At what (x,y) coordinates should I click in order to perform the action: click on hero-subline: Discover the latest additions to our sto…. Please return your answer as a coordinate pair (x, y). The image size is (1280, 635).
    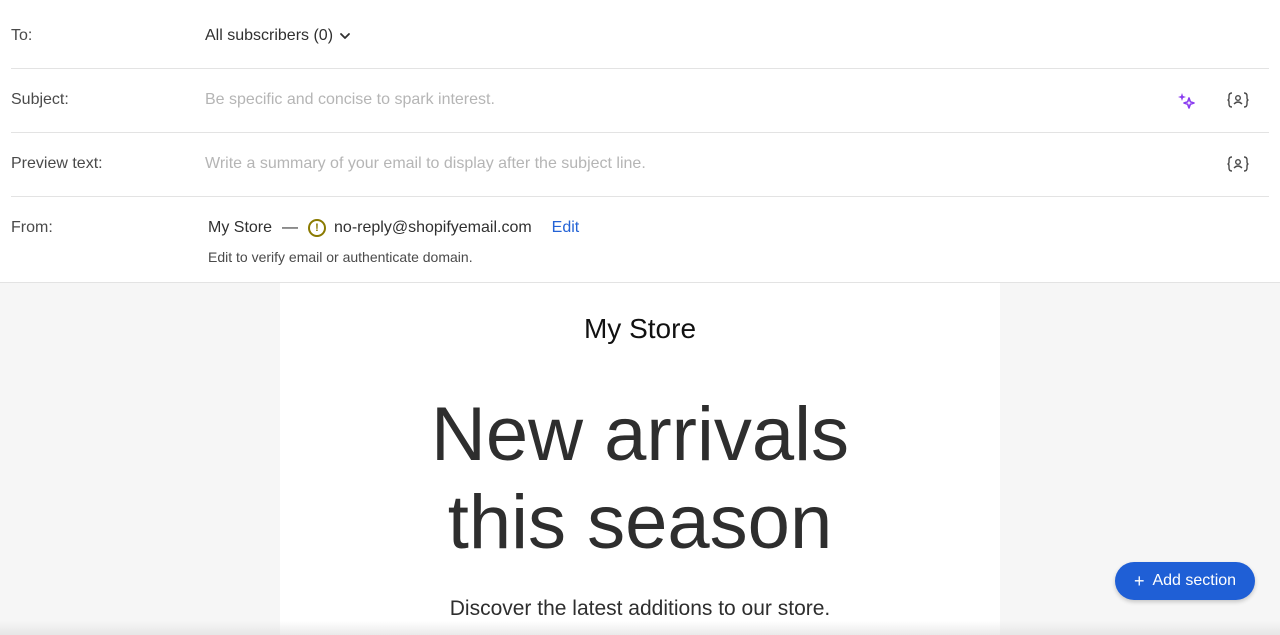
    Looking at the image, I should click on (640, 609).